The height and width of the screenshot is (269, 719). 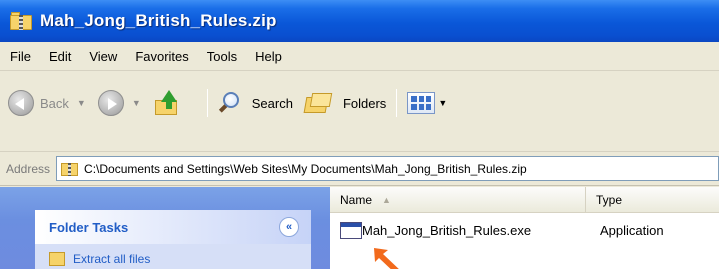 I want to click on back-dropdown-icon: ▼, so click(x=81, y=103).